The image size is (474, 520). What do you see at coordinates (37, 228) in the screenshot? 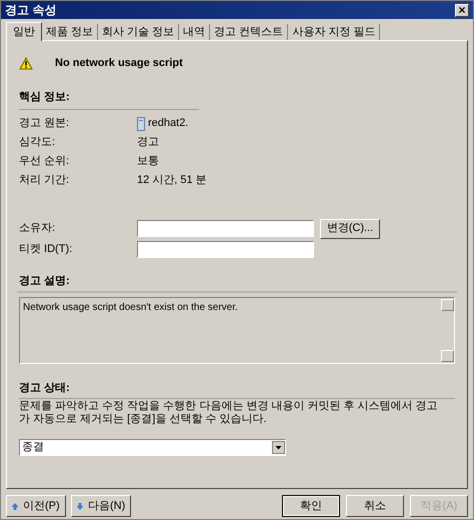
I see `field-label: 소유자:` at bounding box center [37, 228].